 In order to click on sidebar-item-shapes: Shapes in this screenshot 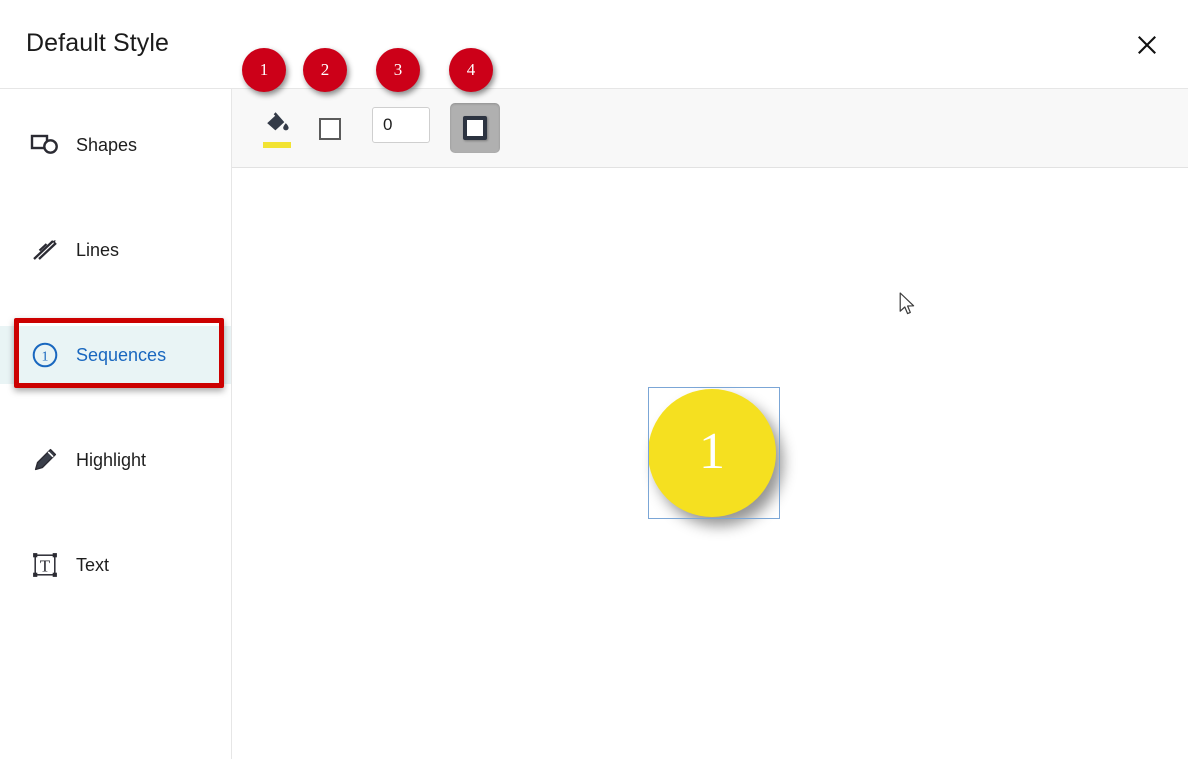, I will do `click(115, 145)`.